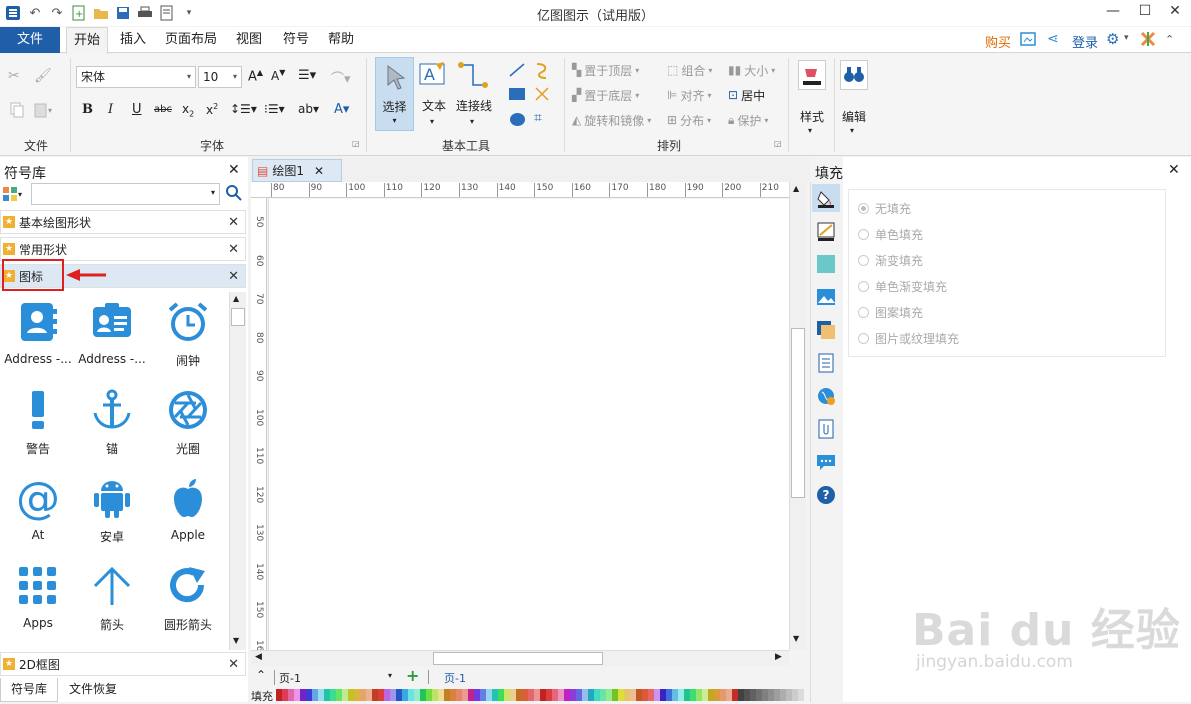  Describe the element at coordinates (1113, 12) in the screenshot. I see `minimize-icon: —` at that location.